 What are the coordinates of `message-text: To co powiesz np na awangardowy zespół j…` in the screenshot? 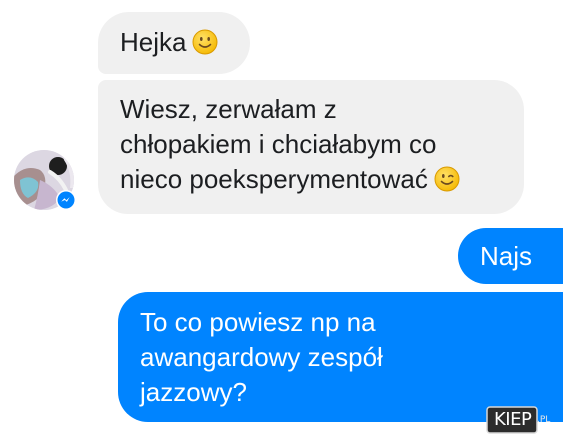 It's located at (261, 357).